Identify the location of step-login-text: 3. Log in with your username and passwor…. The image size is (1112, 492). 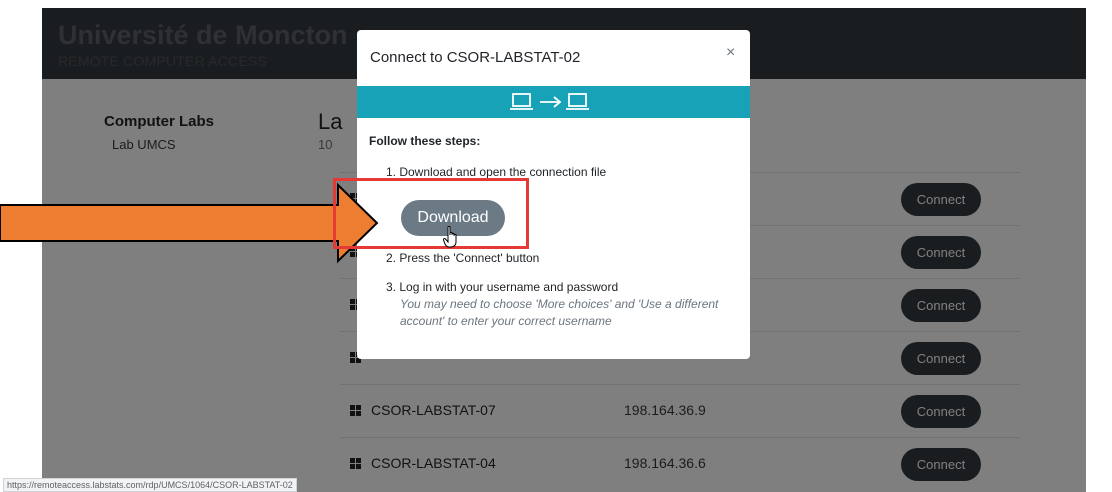
(502, 287).